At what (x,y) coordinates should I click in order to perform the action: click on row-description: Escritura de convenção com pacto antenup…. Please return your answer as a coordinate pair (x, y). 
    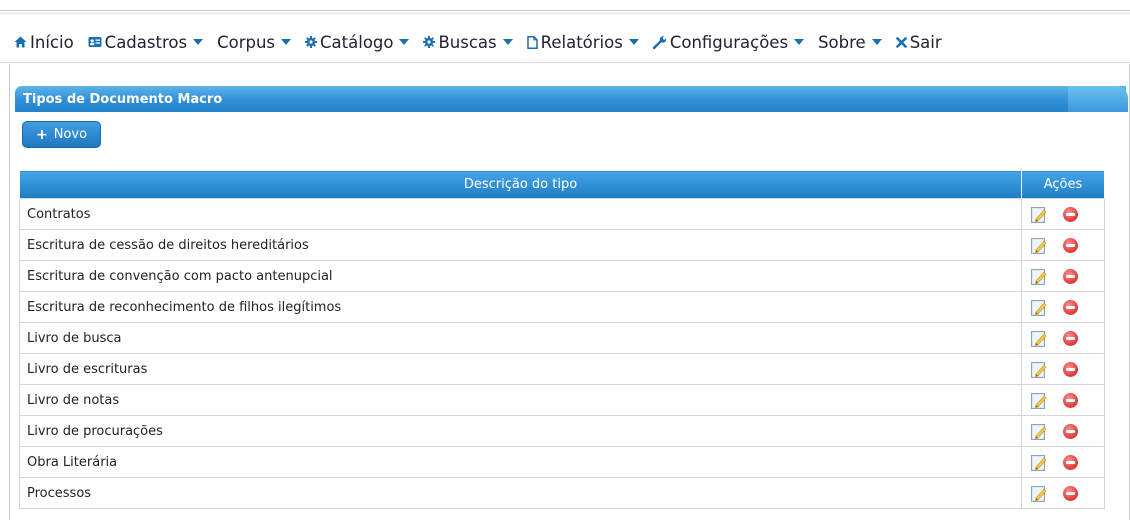
    Looking at the image, I should click on (520, 276).